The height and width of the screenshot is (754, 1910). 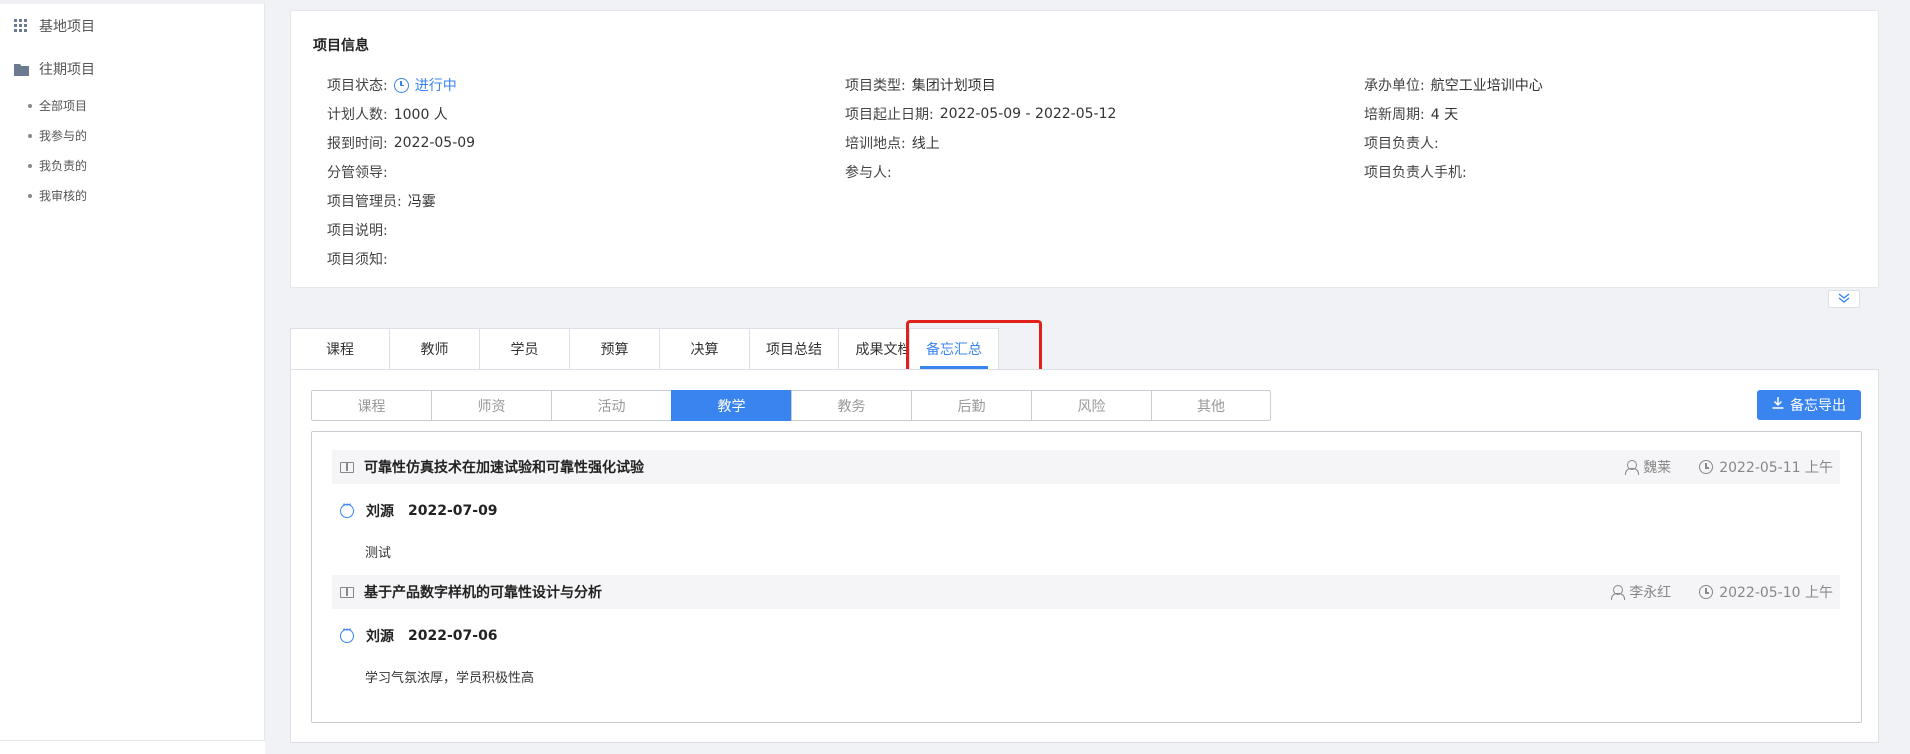 What do you see at coordinates (341, 46) in the screenshot?
I see `card-title: 项目信息` at bounding box center [341, 46].